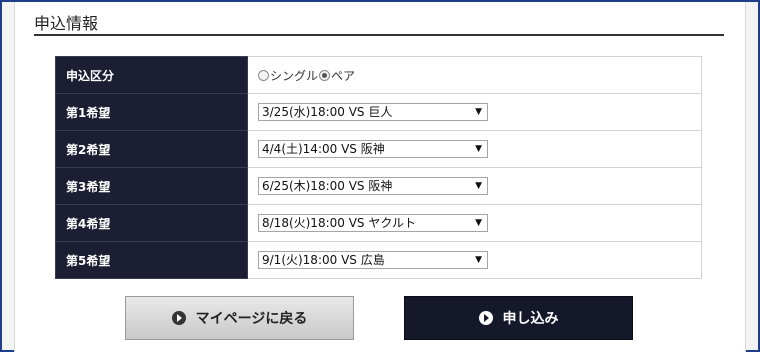 The image size is (760, 352). I want to click on submit-button-label: 申し込み, so click(530, 319).